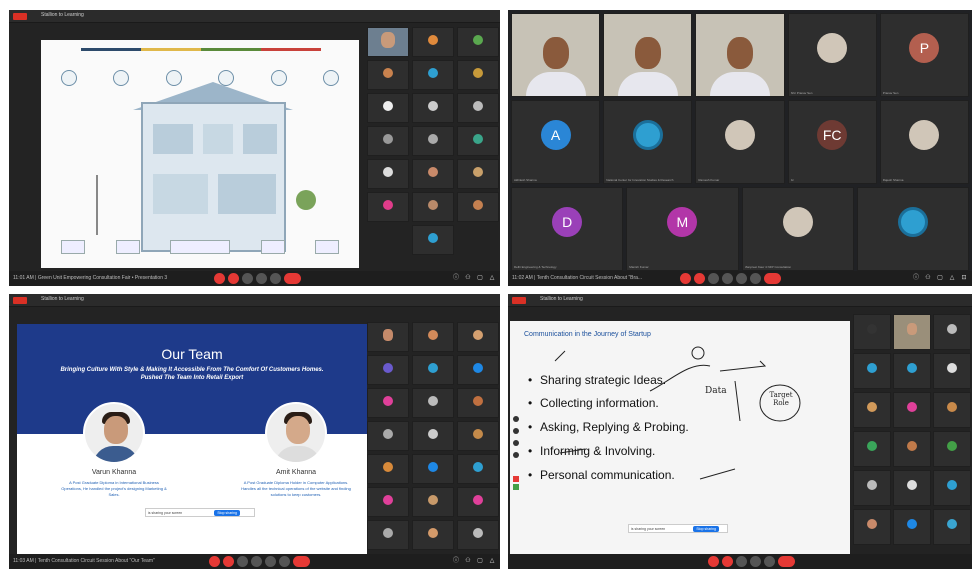 This screenshot has width=972, height=569. What do you see at coordinates (284, 561) in the screenshot?
I see `more-button` at bounding box center [284, 561].